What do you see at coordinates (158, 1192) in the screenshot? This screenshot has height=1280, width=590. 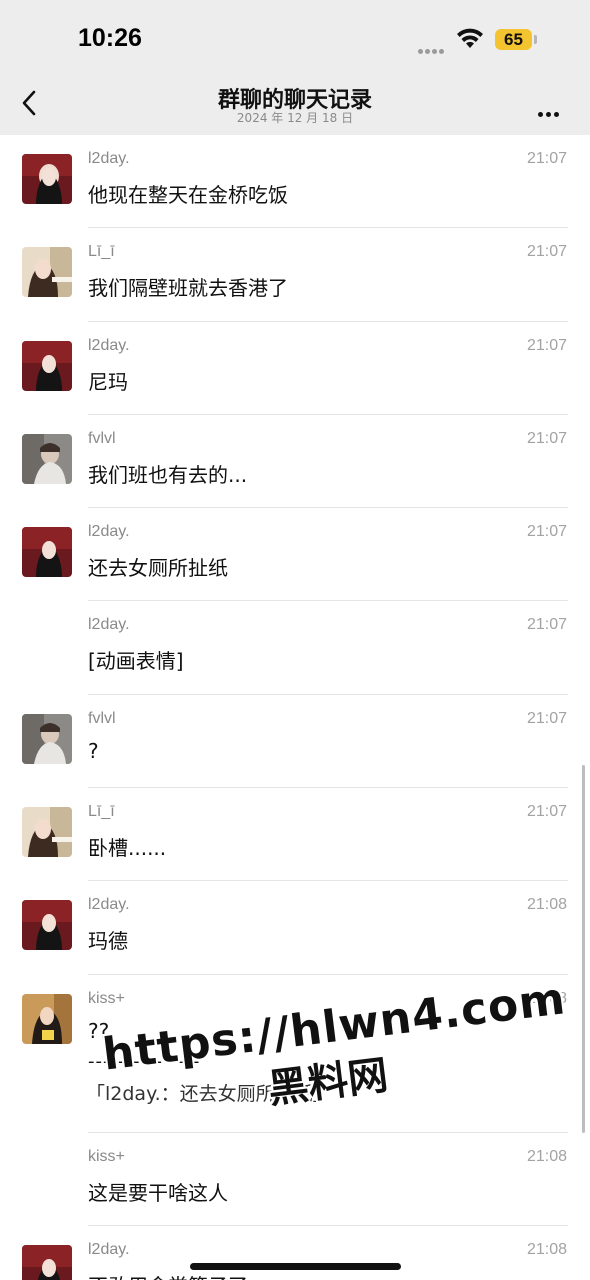 I see `message-text: 这是要干啥这人` at bounding box center [158, 1192].